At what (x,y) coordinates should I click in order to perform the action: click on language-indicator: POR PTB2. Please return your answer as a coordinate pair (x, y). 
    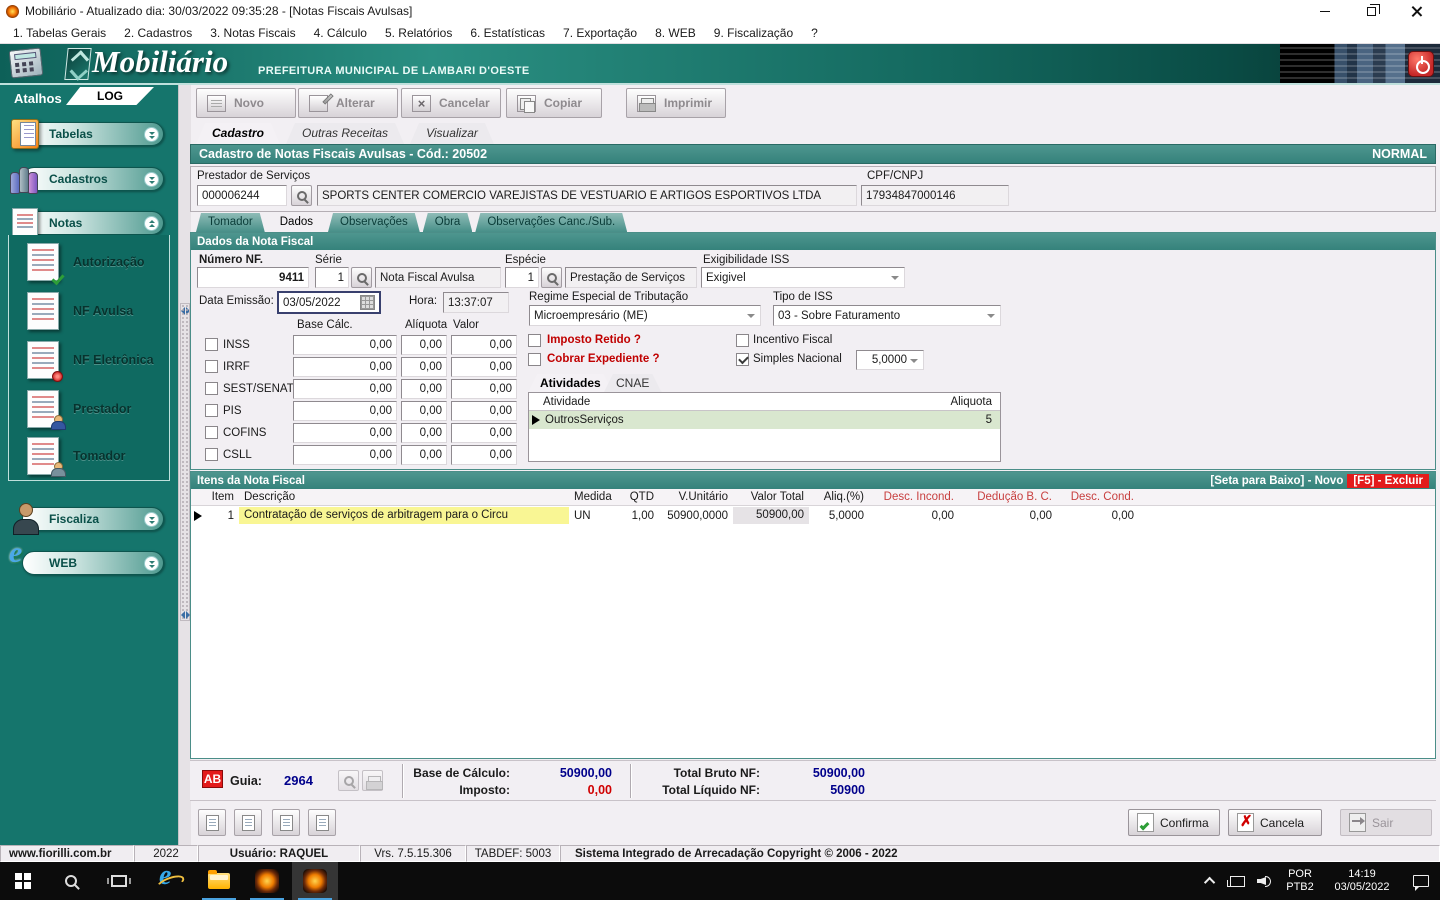
    Looking at the image, I should click on (1300, 881).